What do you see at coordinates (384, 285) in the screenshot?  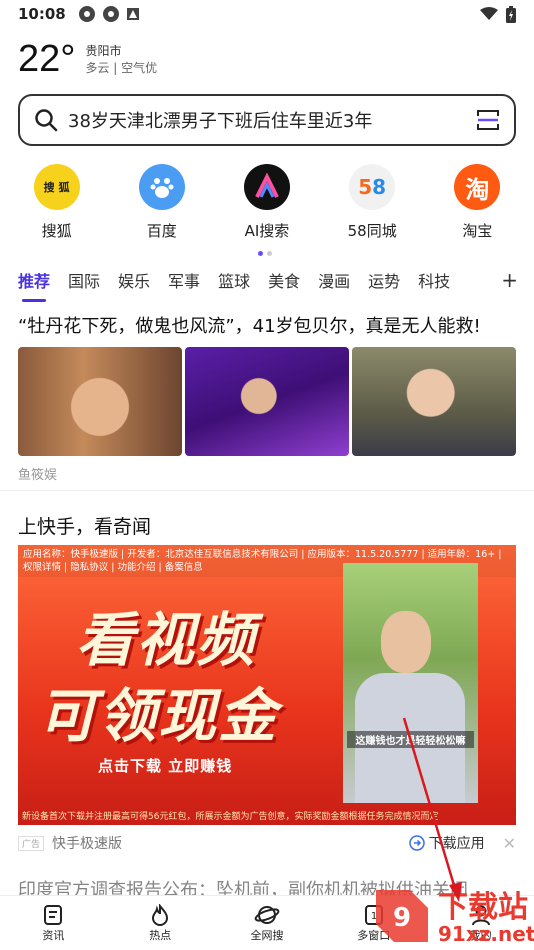 I see `tab-fortune: 运势` at bounding box center [384, 285].